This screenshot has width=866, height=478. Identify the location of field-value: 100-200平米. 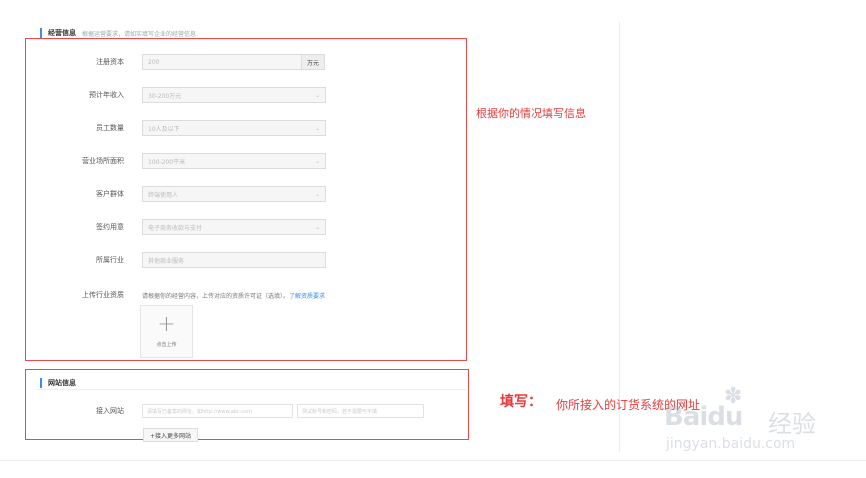
(167, 162).